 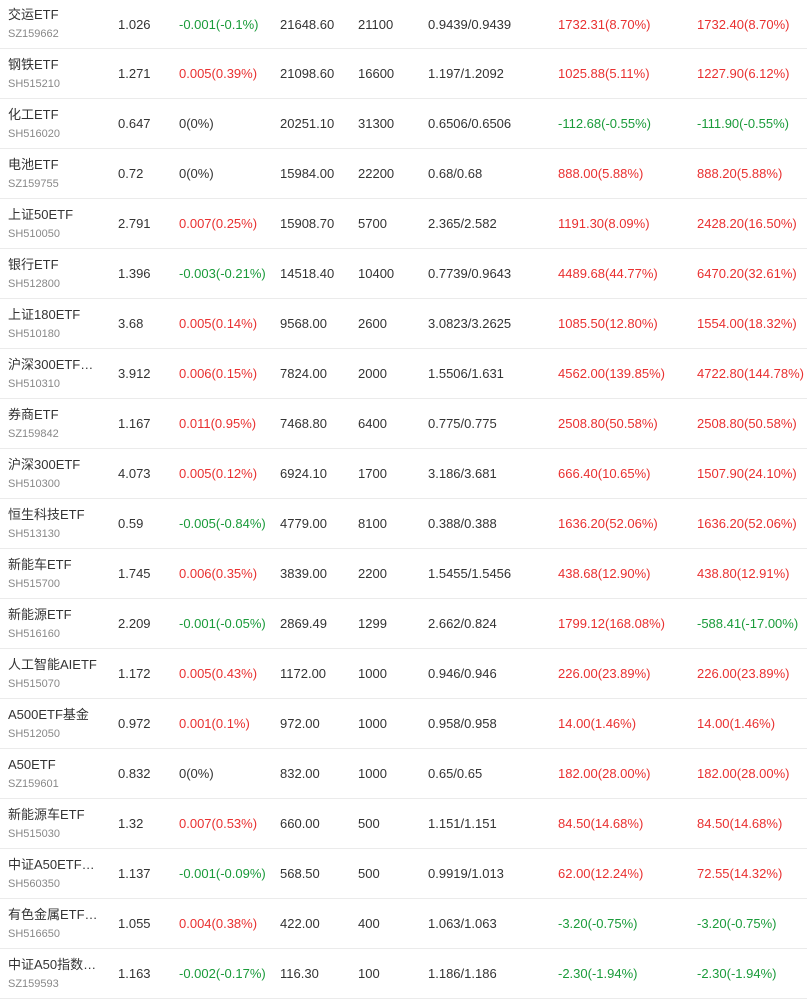 I want to click on market-value-cell: 2869.49, so click(x=303, y=623).